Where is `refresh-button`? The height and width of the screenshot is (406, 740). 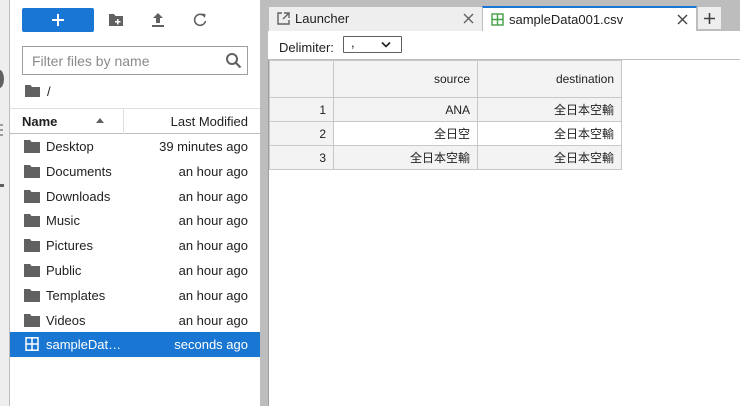
refresh-button is located at coordinates (200, 20).